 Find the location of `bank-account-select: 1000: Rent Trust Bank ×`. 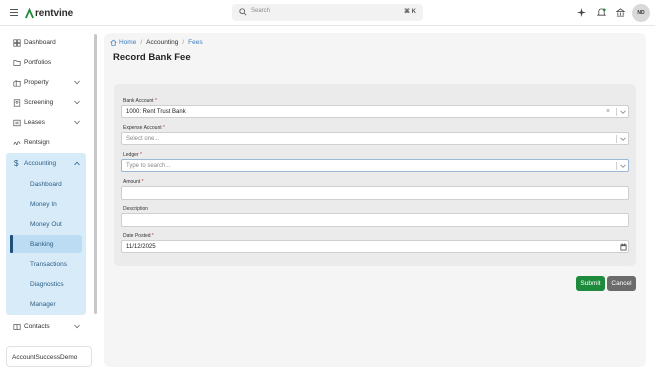

bank-account-select: 1000: Rent Trust Bank × is located at coordinates (375, 111).